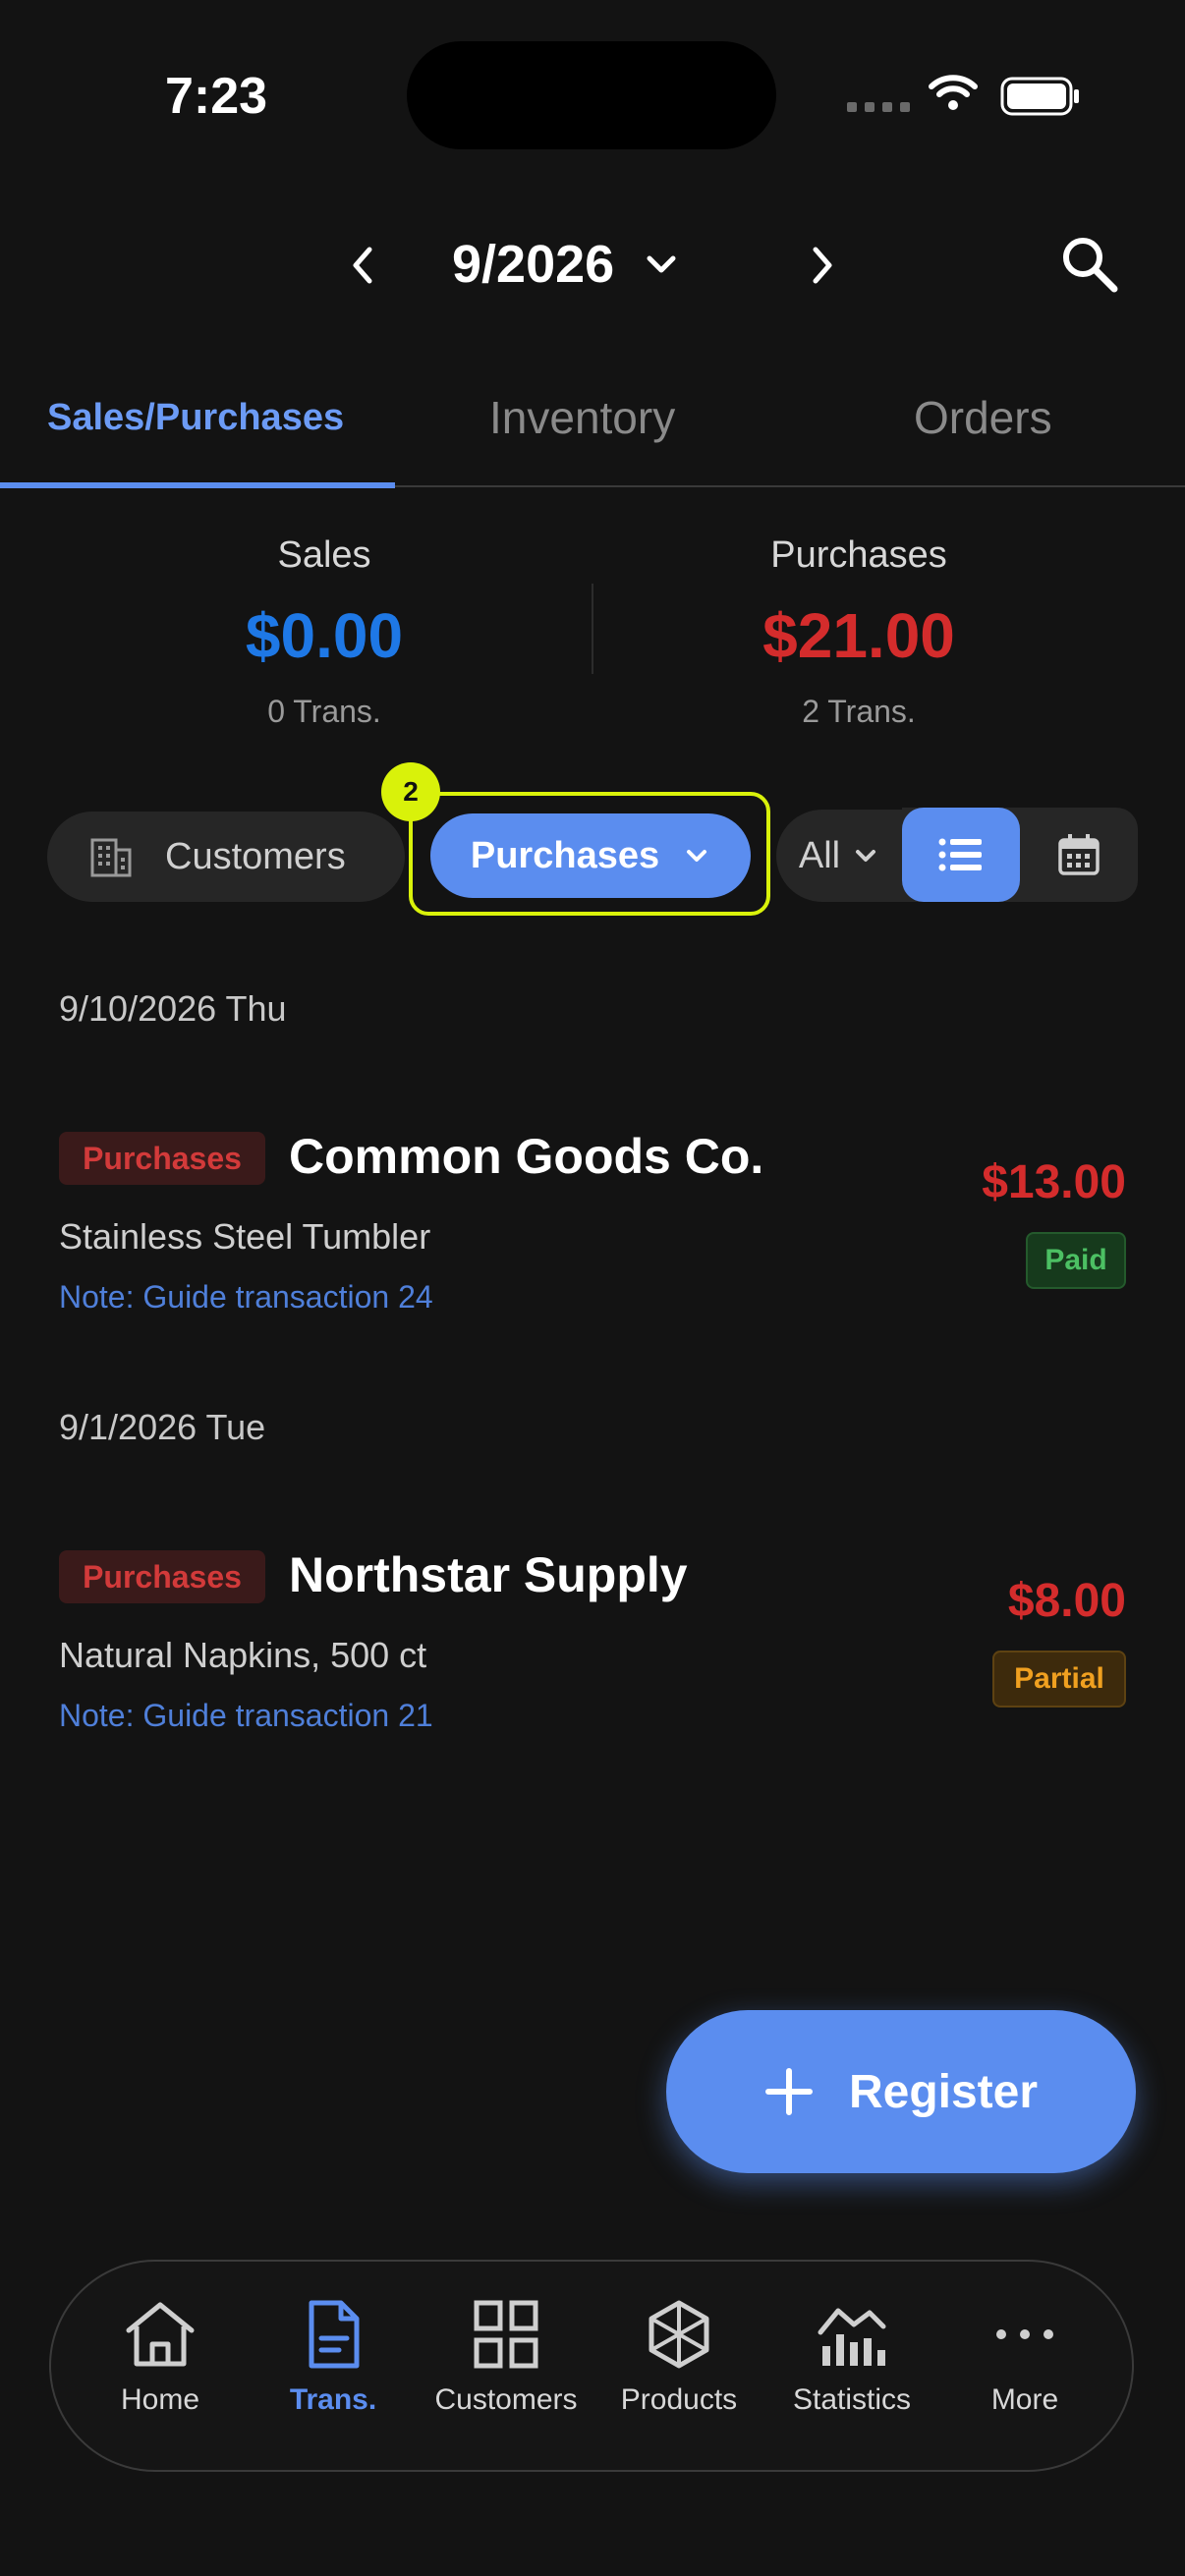 This screenshot has width=1185, height=2576. I want to click on tab-inventory: Inventory, so click(582, 417).